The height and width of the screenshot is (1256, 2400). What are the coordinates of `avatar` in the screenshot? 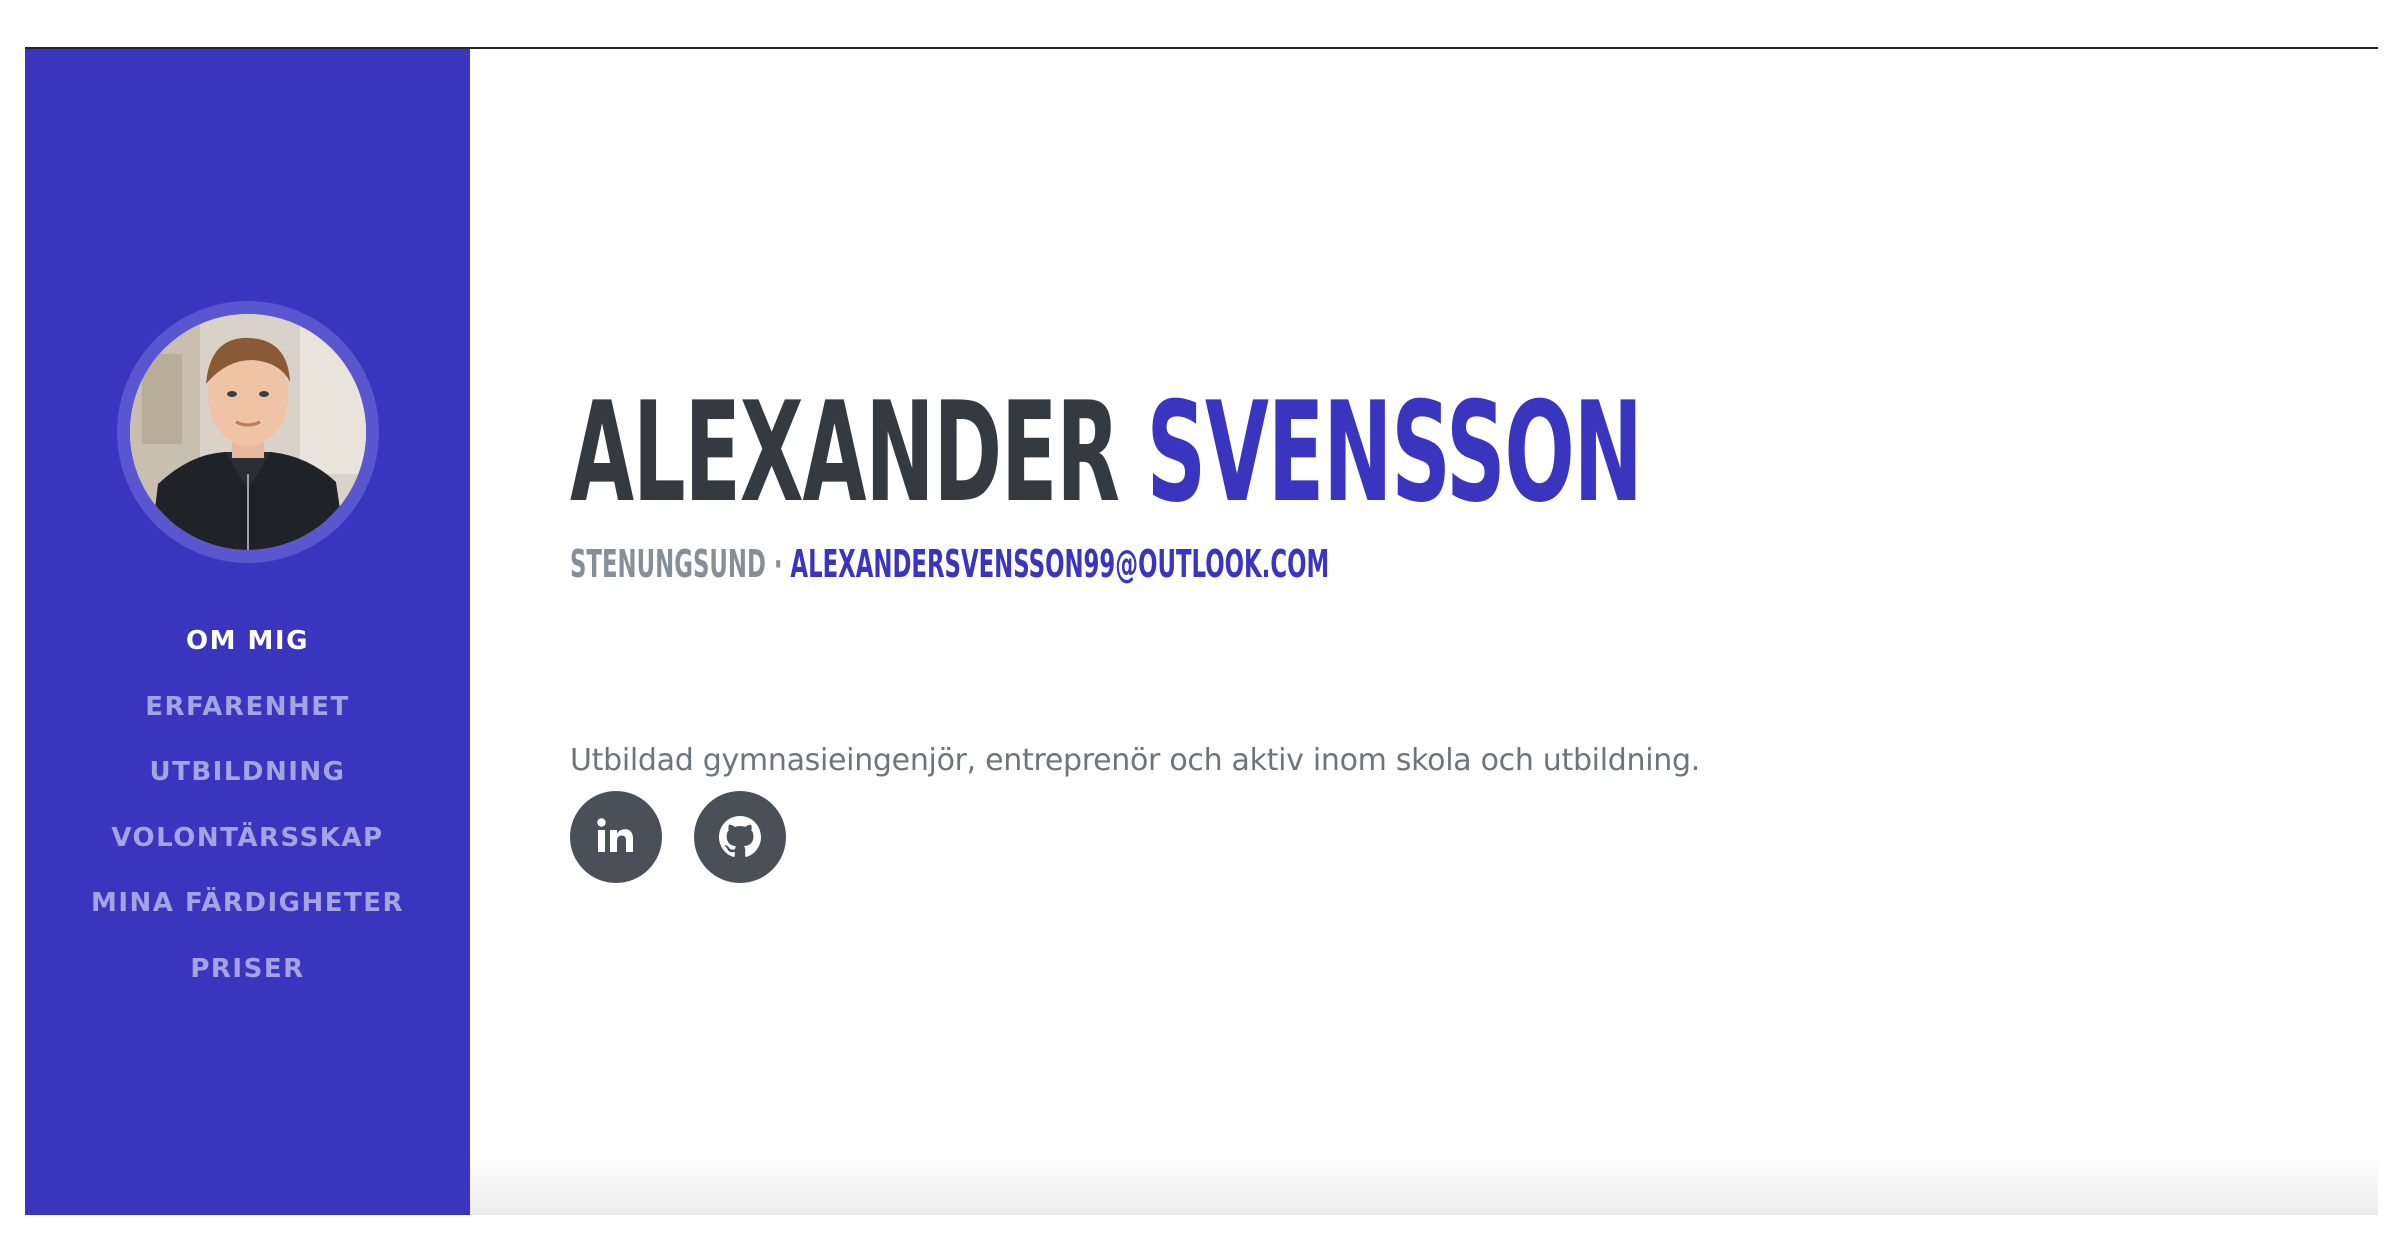 It's located at (248, 432).